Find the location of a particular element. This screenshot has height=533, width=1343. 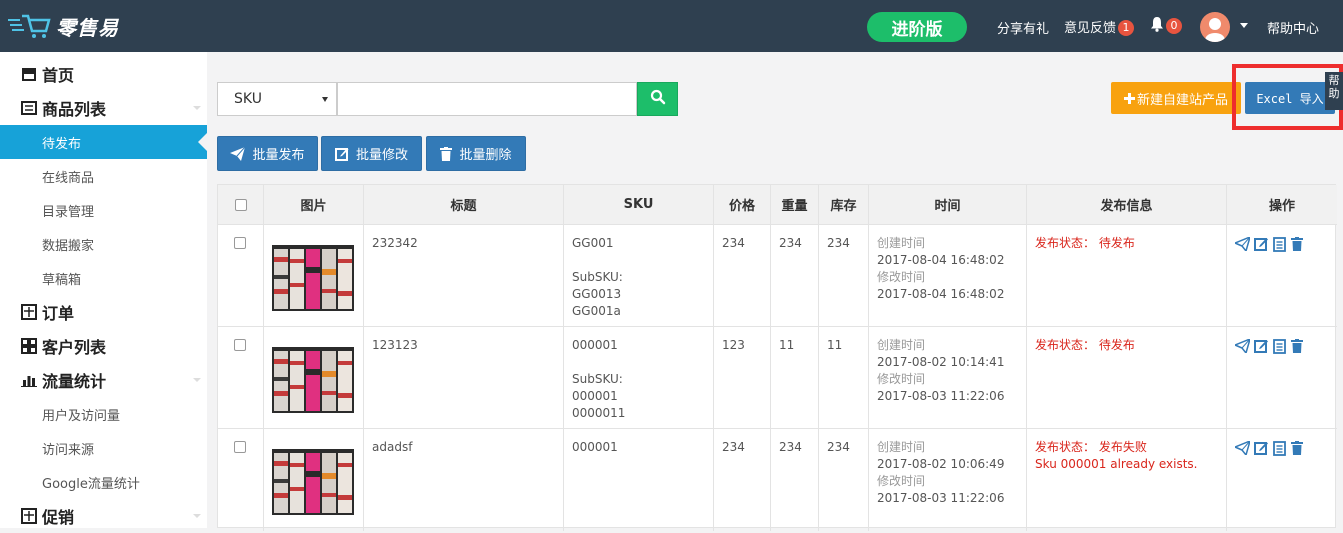

column-header-sku: SKU is located at coordinates (639, 205).